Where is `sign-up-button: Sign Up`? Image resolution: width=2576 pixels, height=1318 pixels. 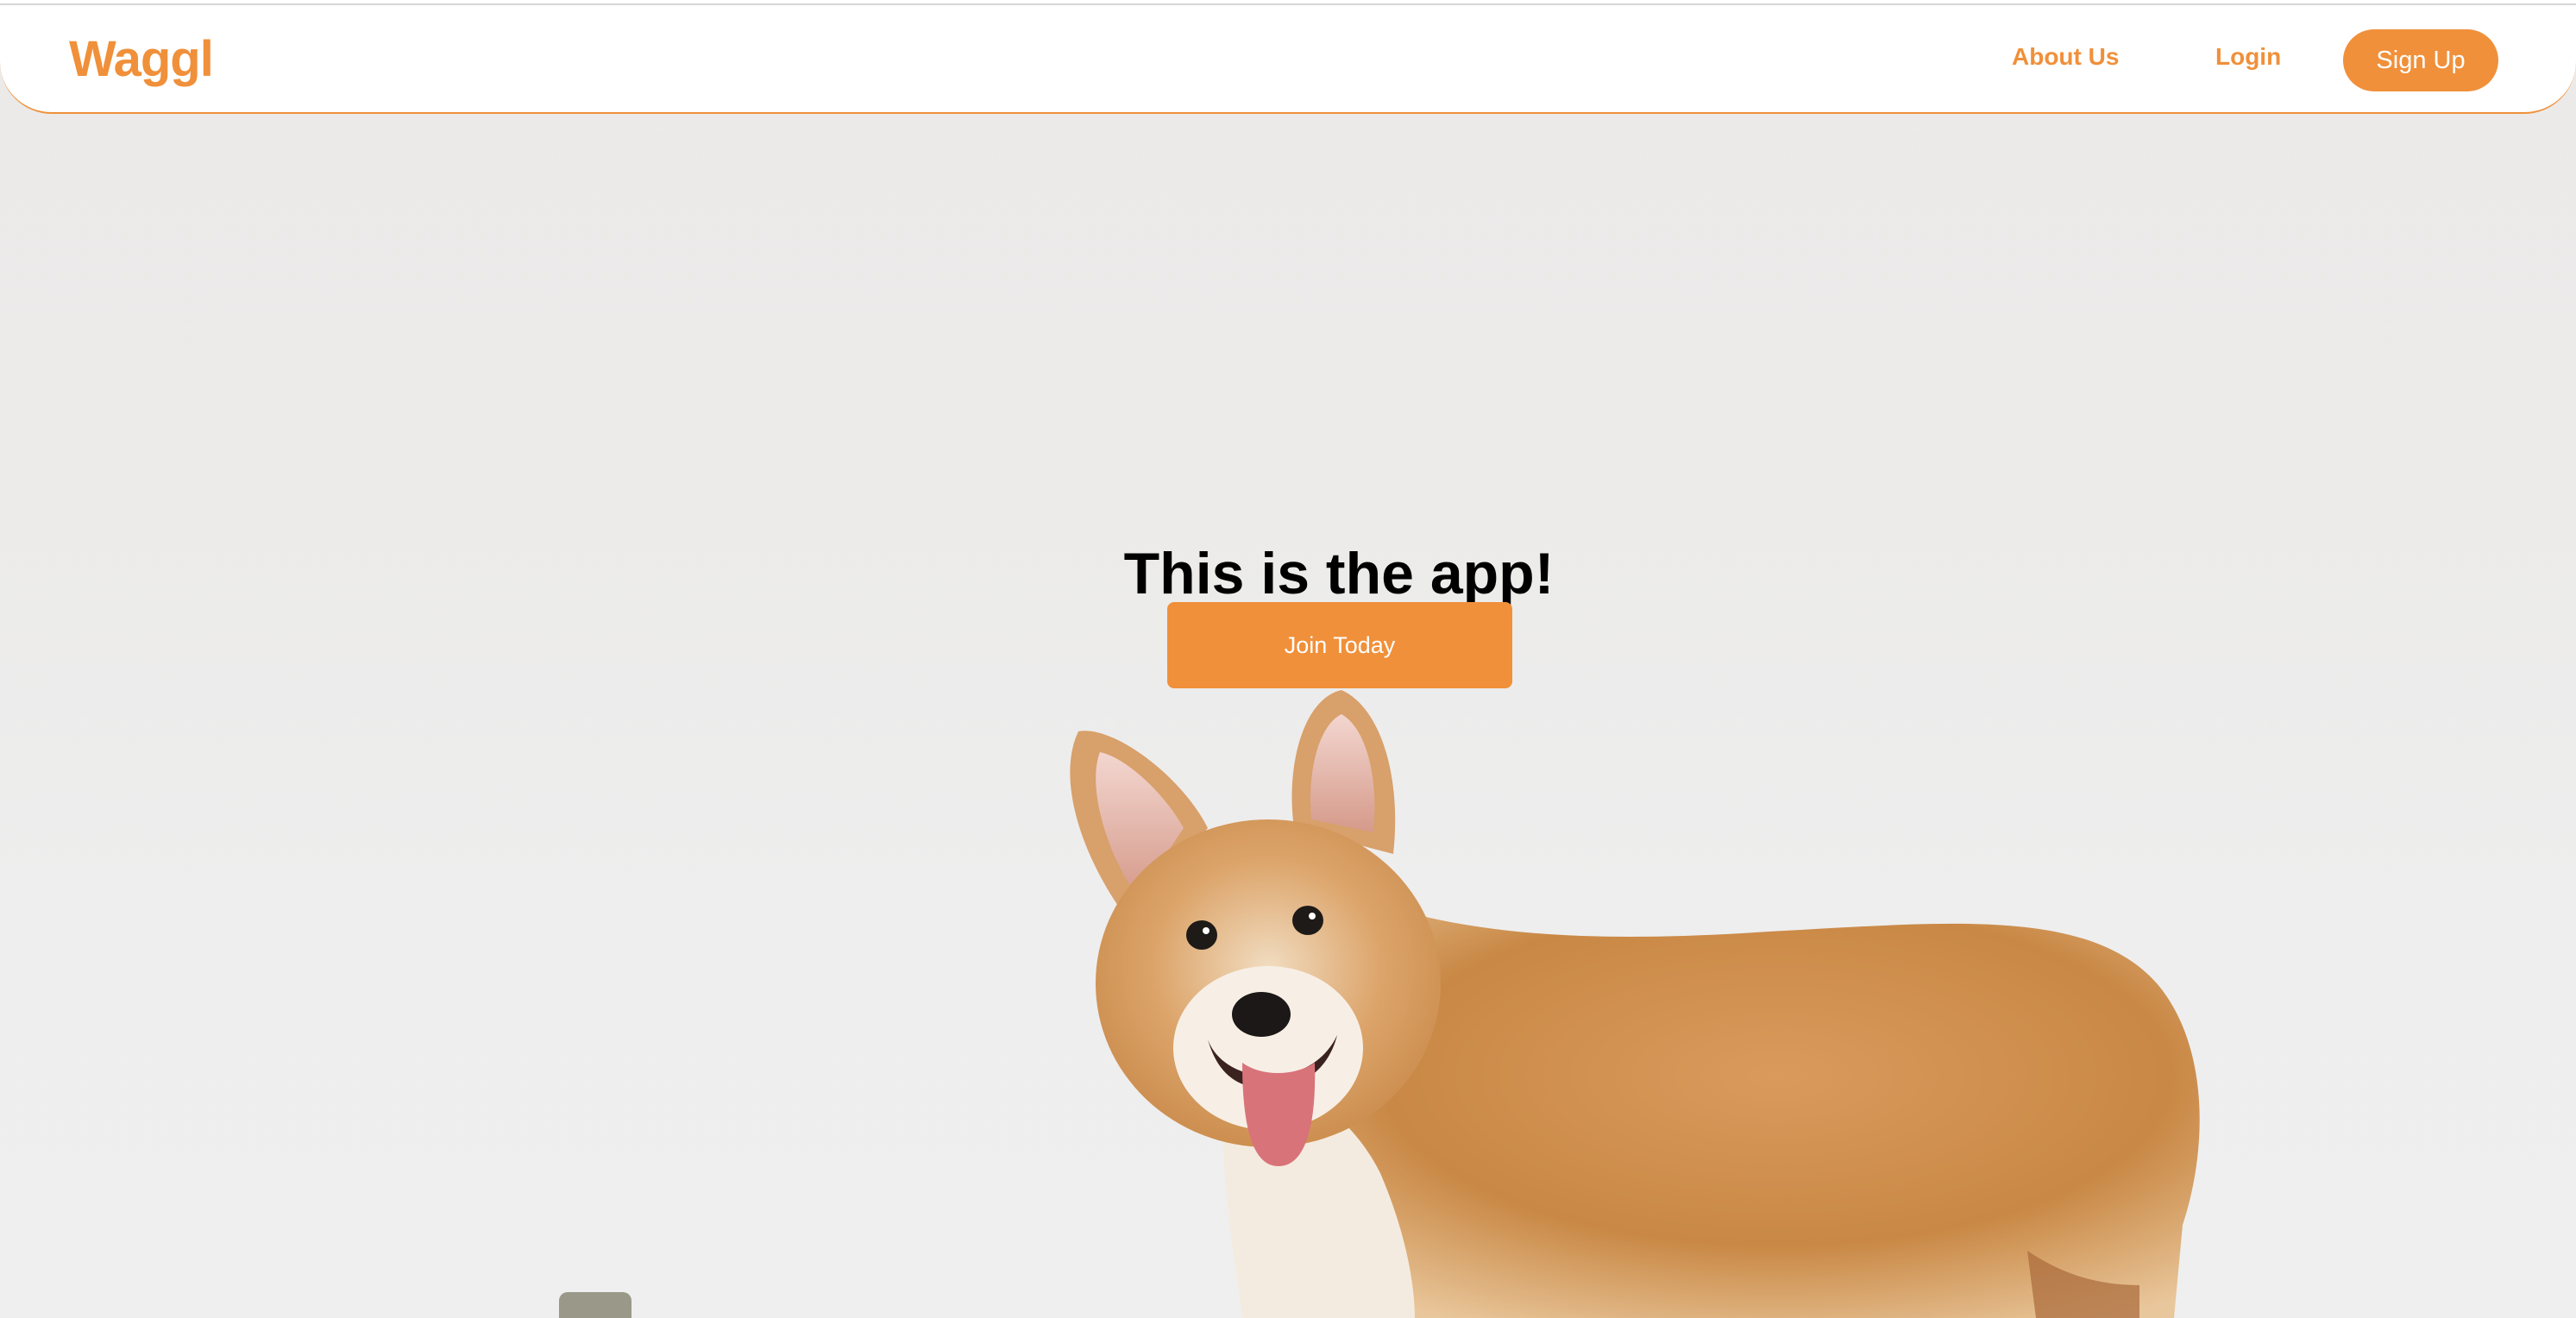 sign-up-button: Sign Up is located at coordinates (2420, 60).